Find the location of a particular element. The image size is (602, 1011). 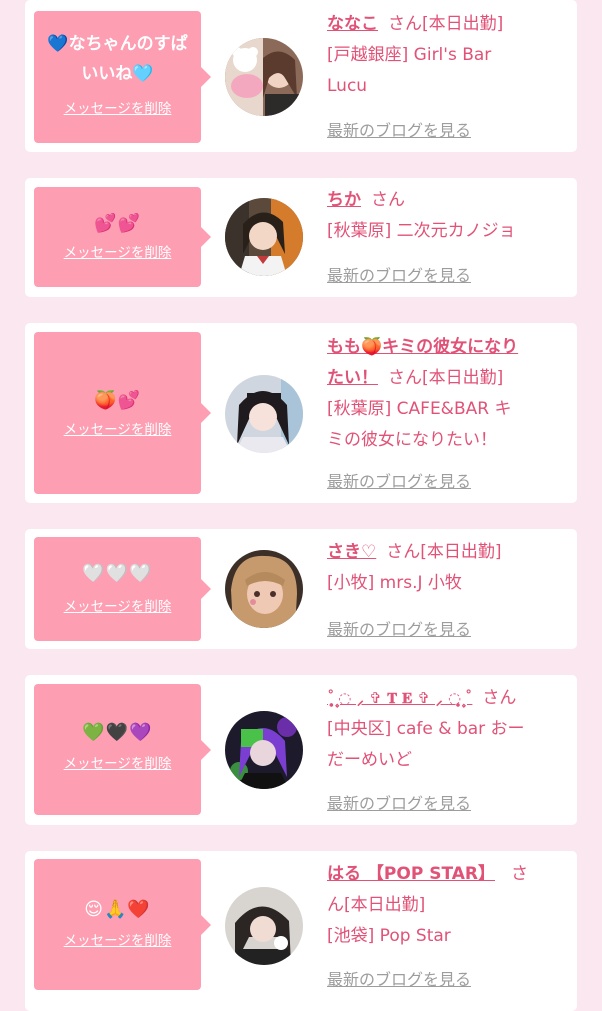

shop-label: Lucu is located at coordinates (347, 86).